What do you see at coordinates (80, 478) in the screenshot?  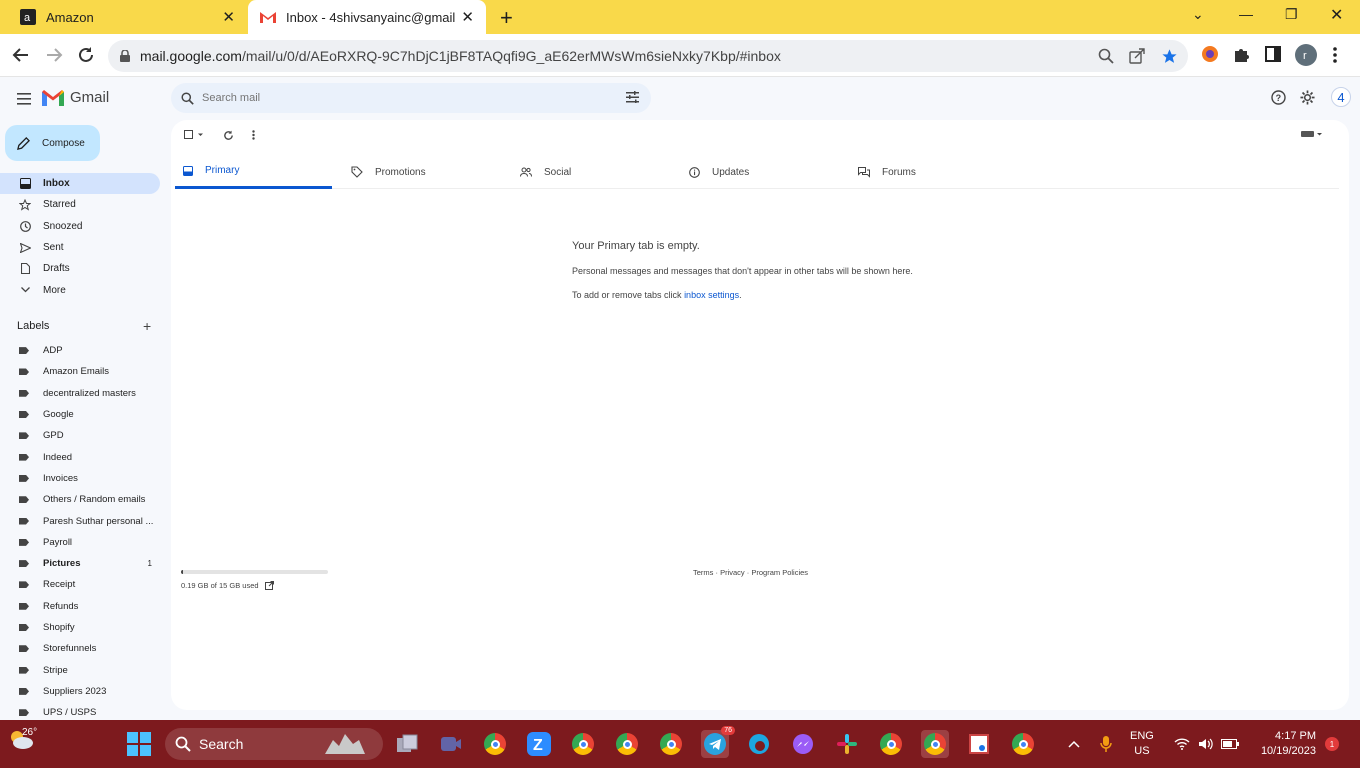 I see `label-item: Invoices` at bounding box center [80, 478].